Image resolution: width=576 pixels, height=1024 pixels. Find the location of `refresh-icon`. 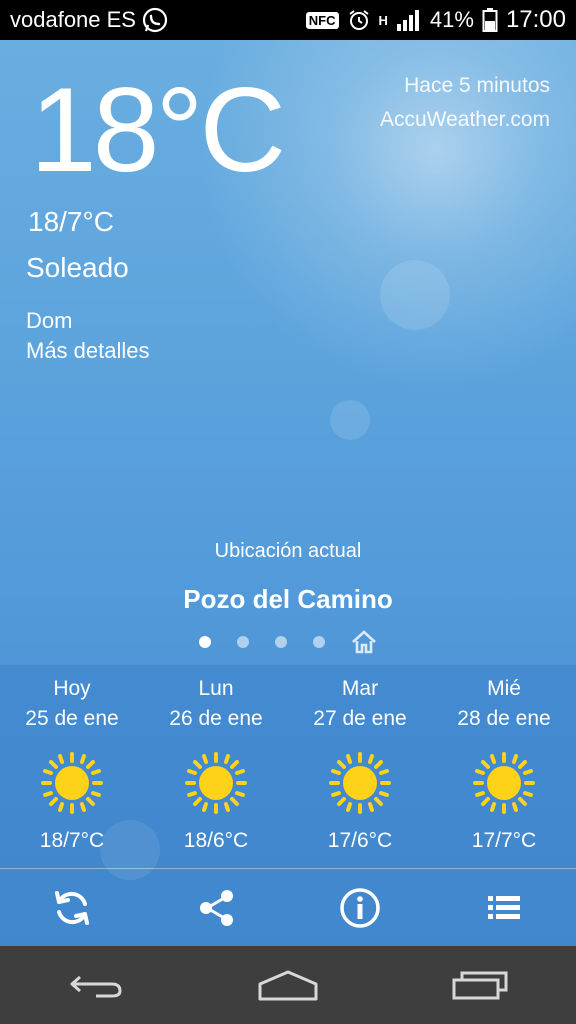

refresh-icon is located at coordinates (72, 907).